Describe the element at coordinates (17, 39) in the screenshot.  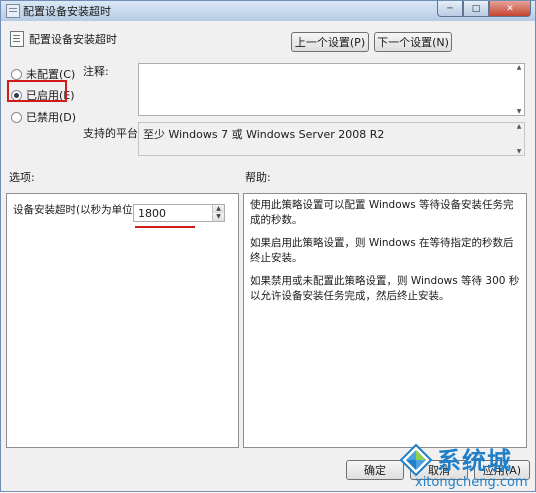
I see `policy-icon` at that location.